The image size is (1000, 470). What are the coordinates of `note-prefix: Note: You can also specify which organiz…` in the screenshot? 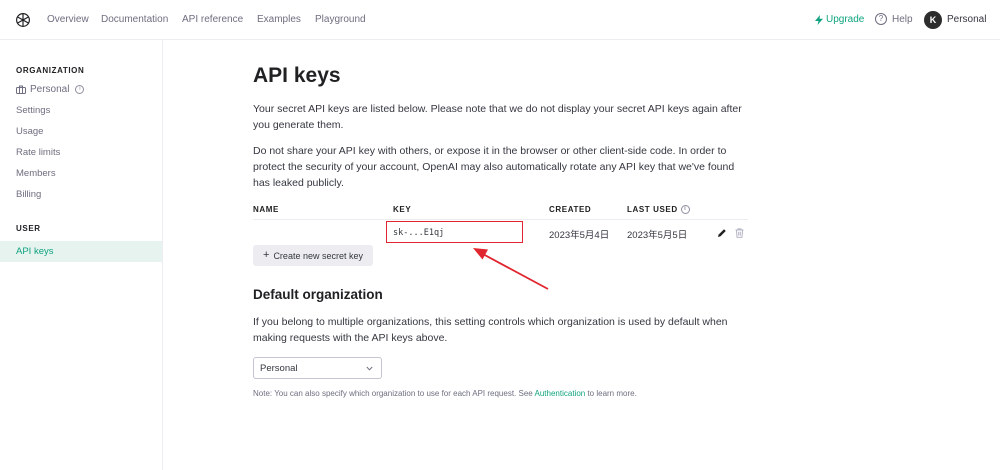 It's located at (394, 393).